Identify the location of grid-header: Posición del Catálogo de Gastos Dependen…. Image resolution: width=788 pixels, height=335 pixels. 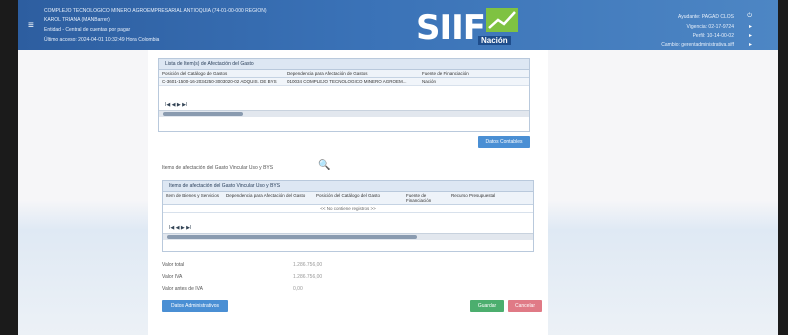
(344, 74).